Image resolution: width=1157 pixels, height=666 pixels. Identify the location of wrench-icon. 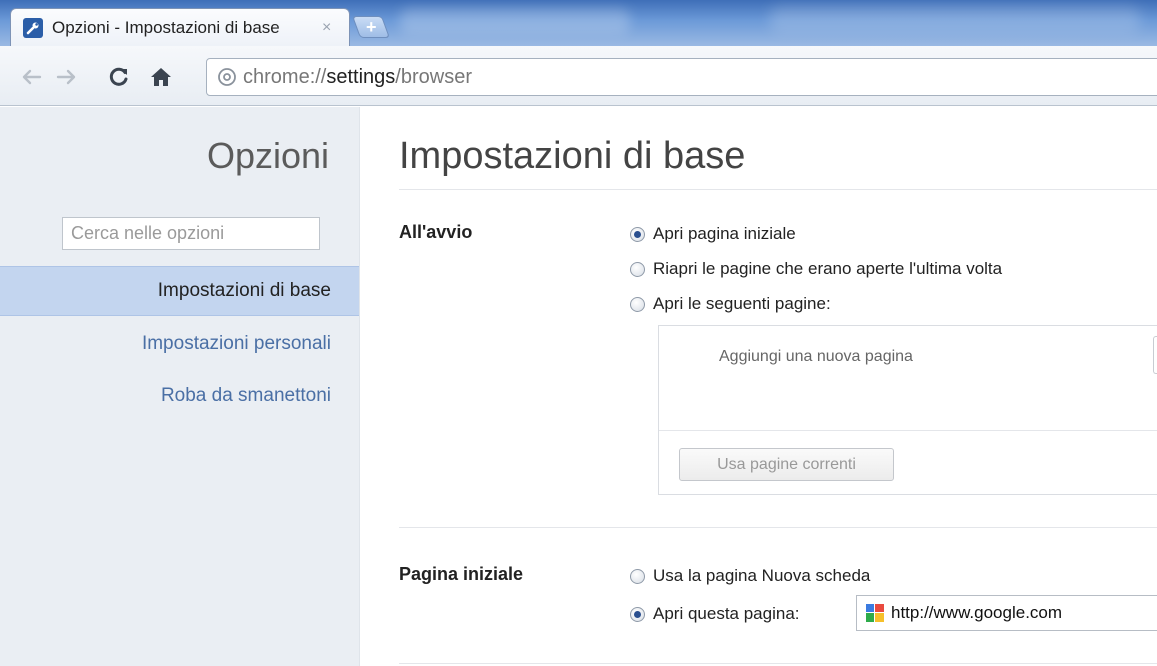
(33, 27).